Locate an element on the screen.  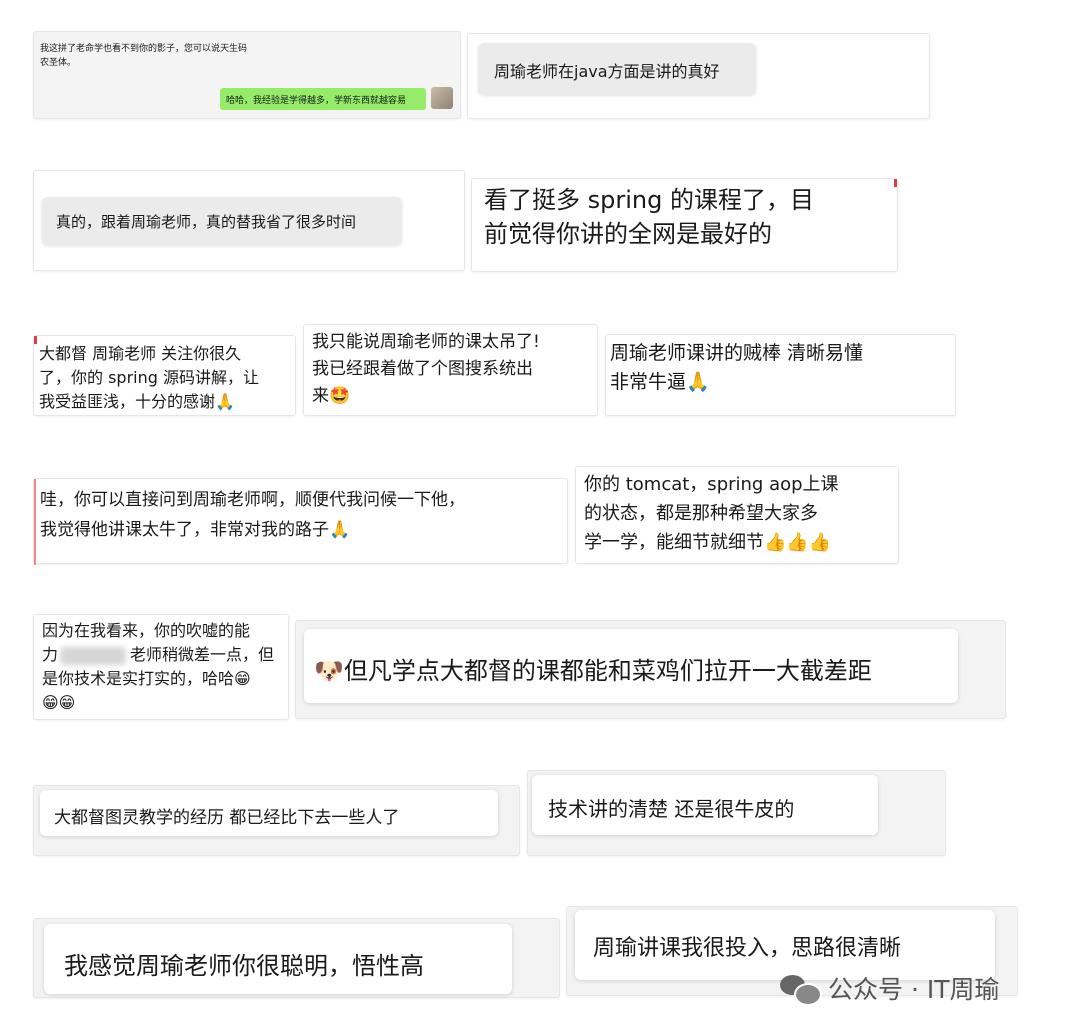
comment-card-3: 真的，跟着周瑜老师，真的替我省了很多时间 is located at coordinates (249, 220).